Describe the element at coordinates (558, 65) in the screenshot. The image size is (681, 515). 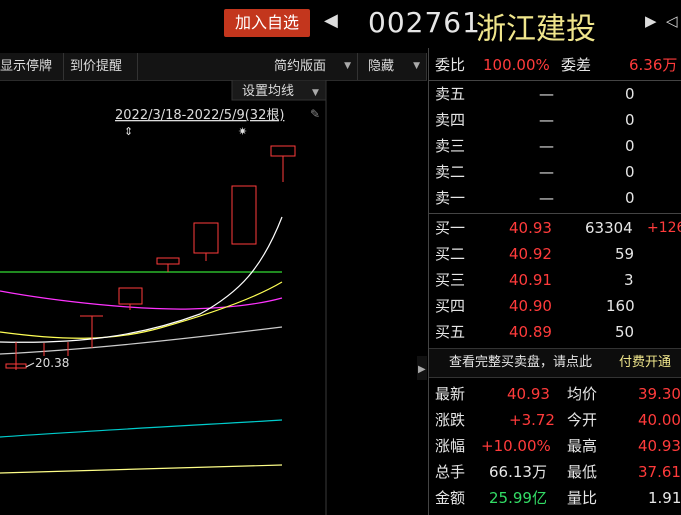
I see `wei-bi-row: 委比 100.00% 委差 6.36万` at that location.